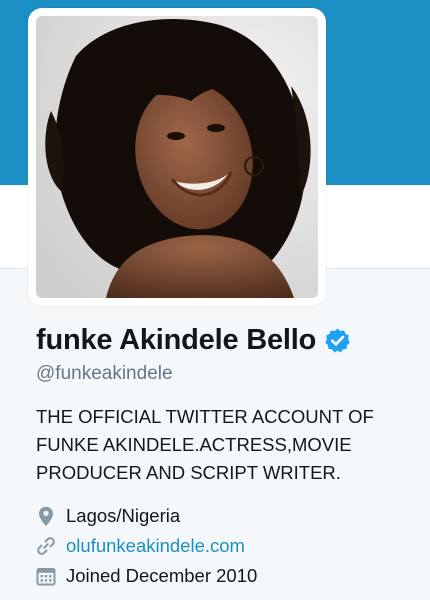 This screenshot has height=600, width=430. What do you see at coordinates (162, 575) in the screenshot?
I see `joined-date: Joined December 2010` at bounding box center [162, 575].